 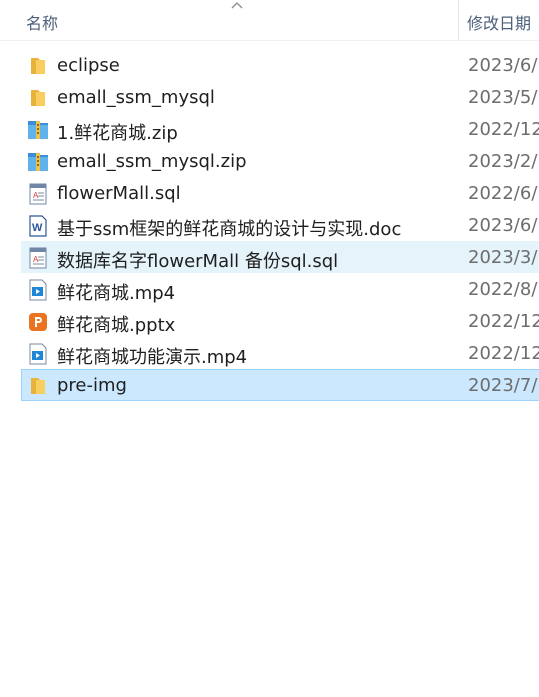 I want to click on file-row-db-backup-sql: A 数据库名字flowerMall 备份sql.sql 2023/3/, so click(x=280, y=257).